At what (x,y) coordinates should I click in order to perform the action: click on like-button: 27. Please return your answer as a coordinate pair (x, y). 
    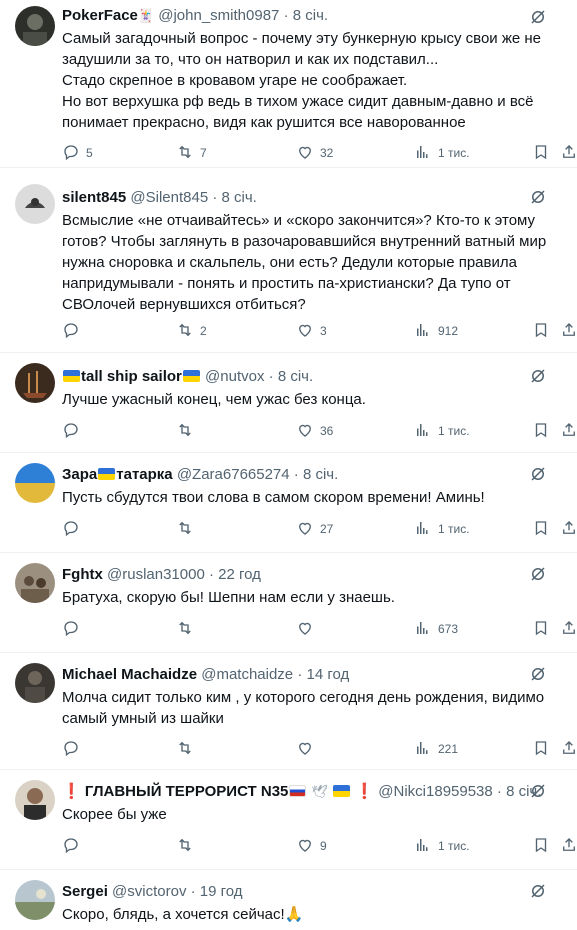
    Looking at the image, I should click on (314, 529).